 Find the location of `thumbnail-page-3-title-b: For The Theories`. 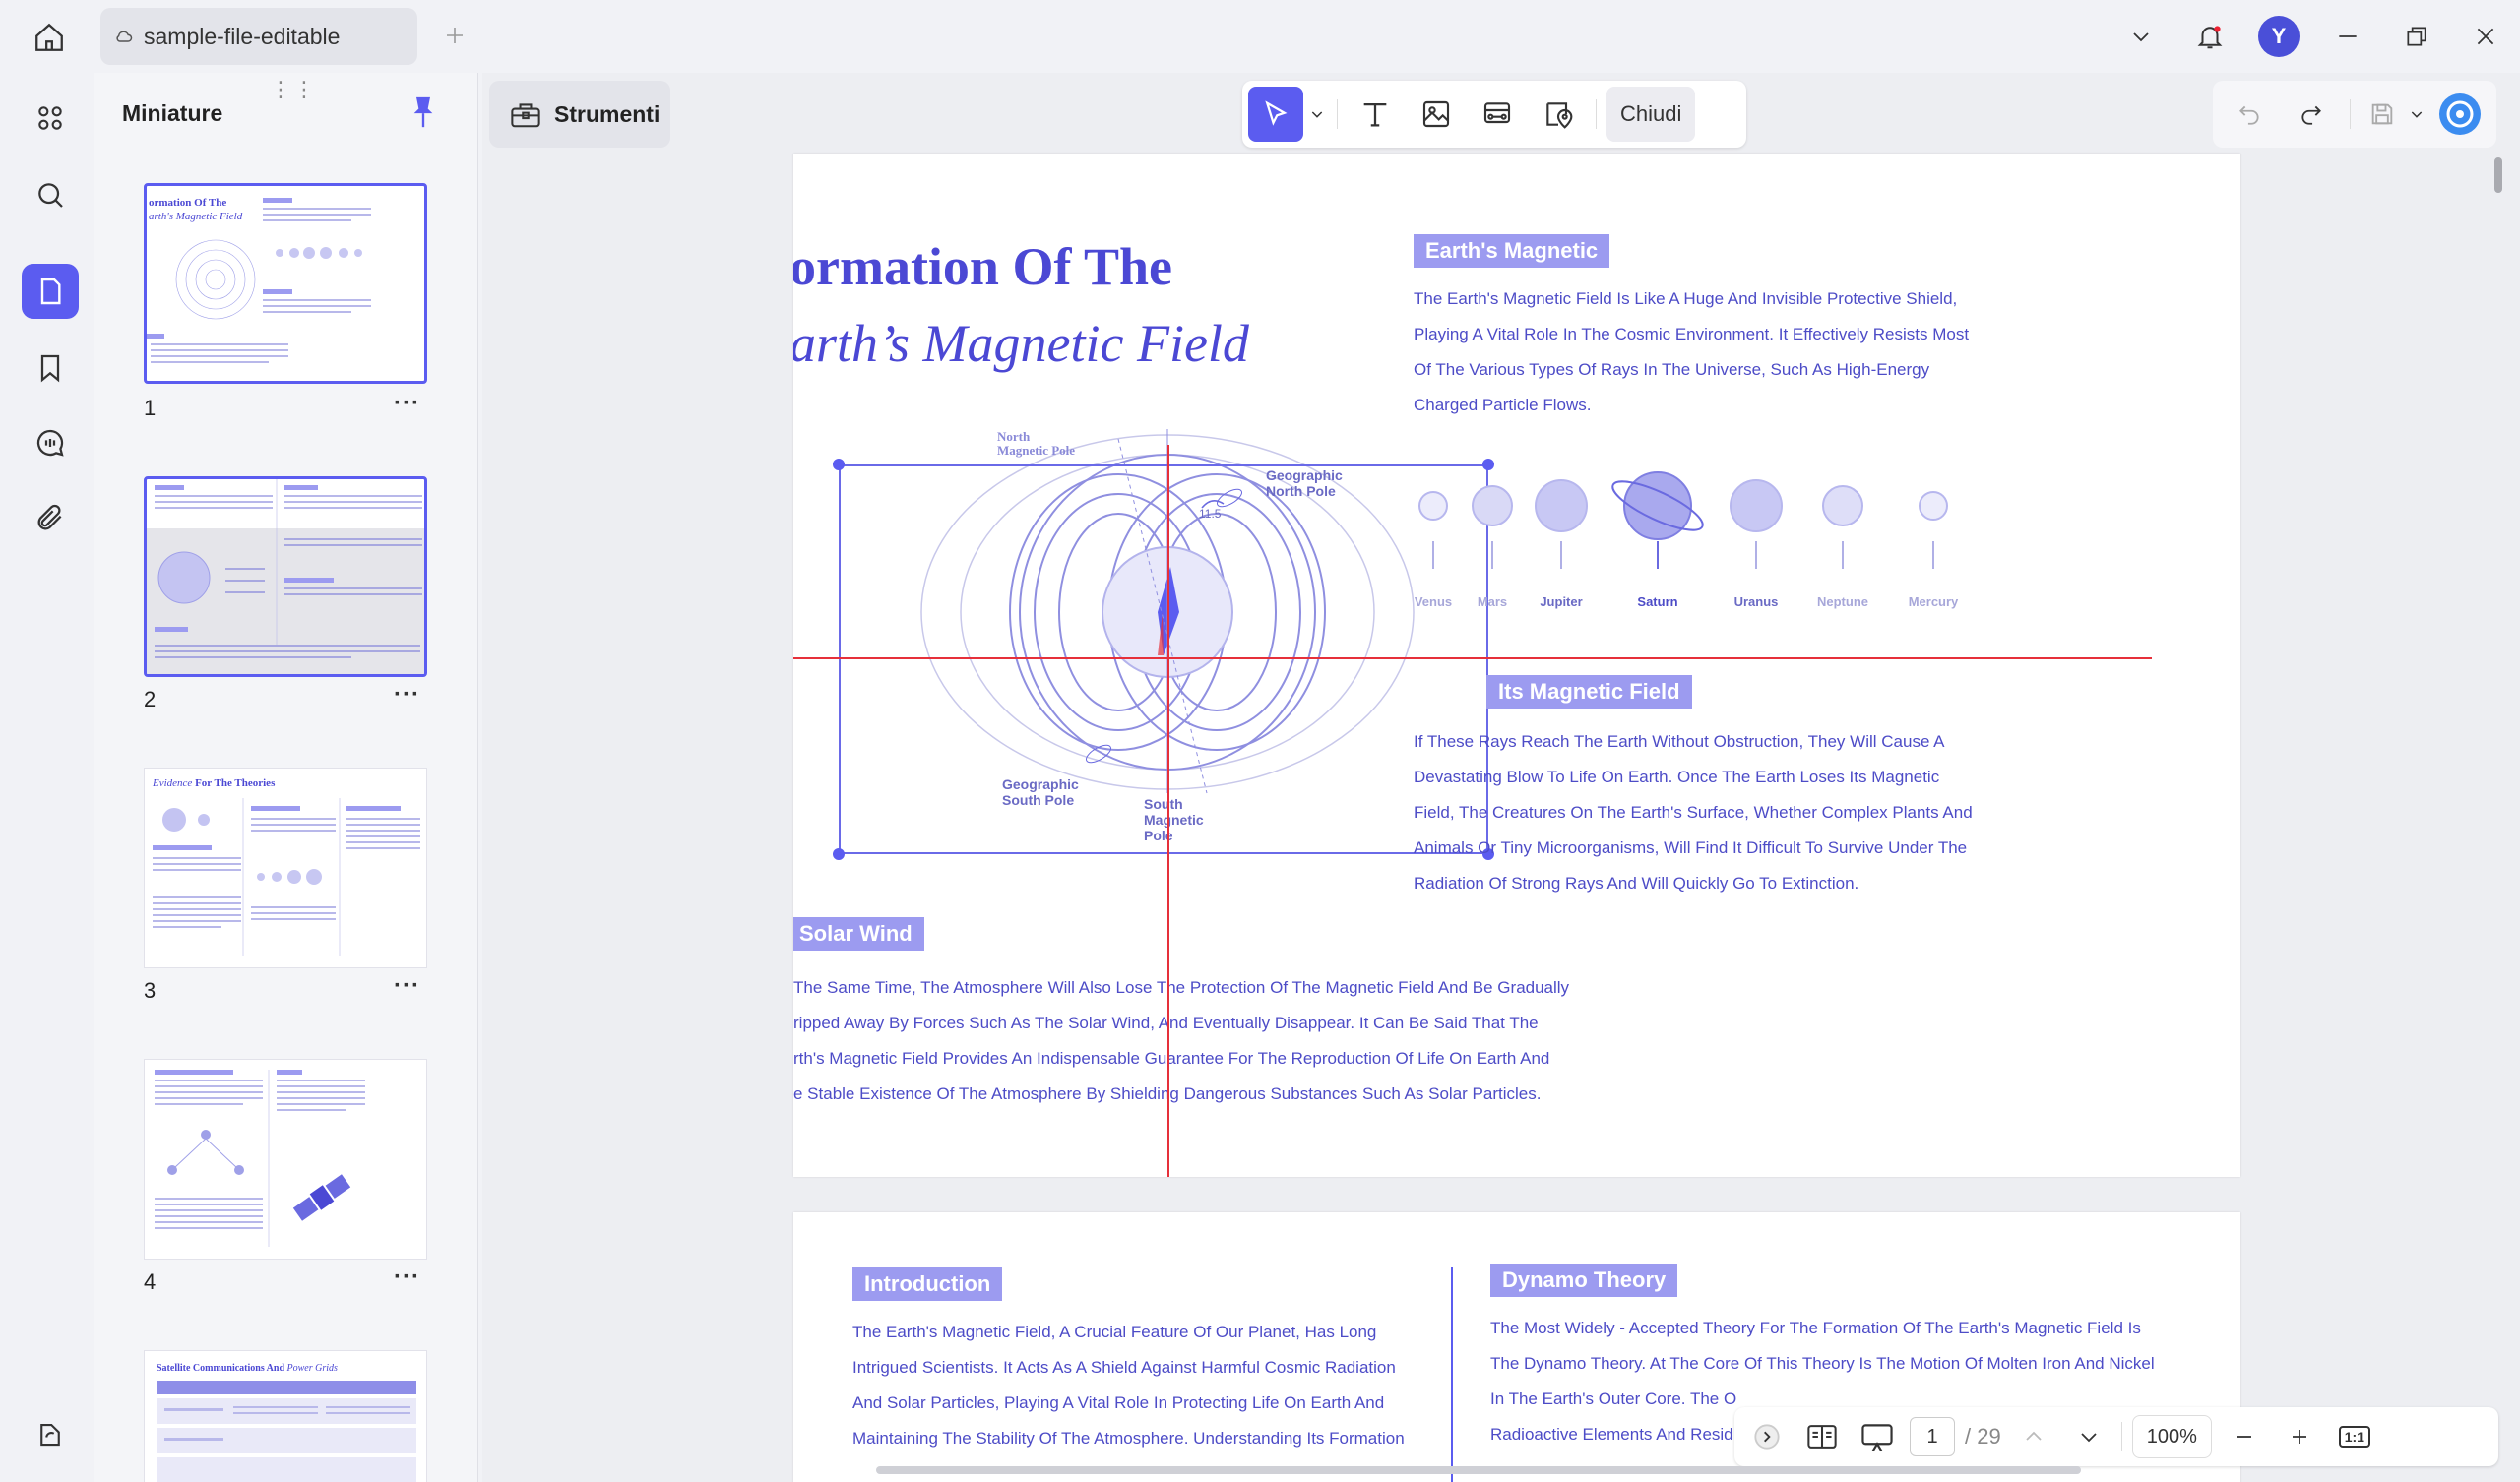

thumbnail-page-3-title-b: For The Theories is located at coordinates (235, 783).